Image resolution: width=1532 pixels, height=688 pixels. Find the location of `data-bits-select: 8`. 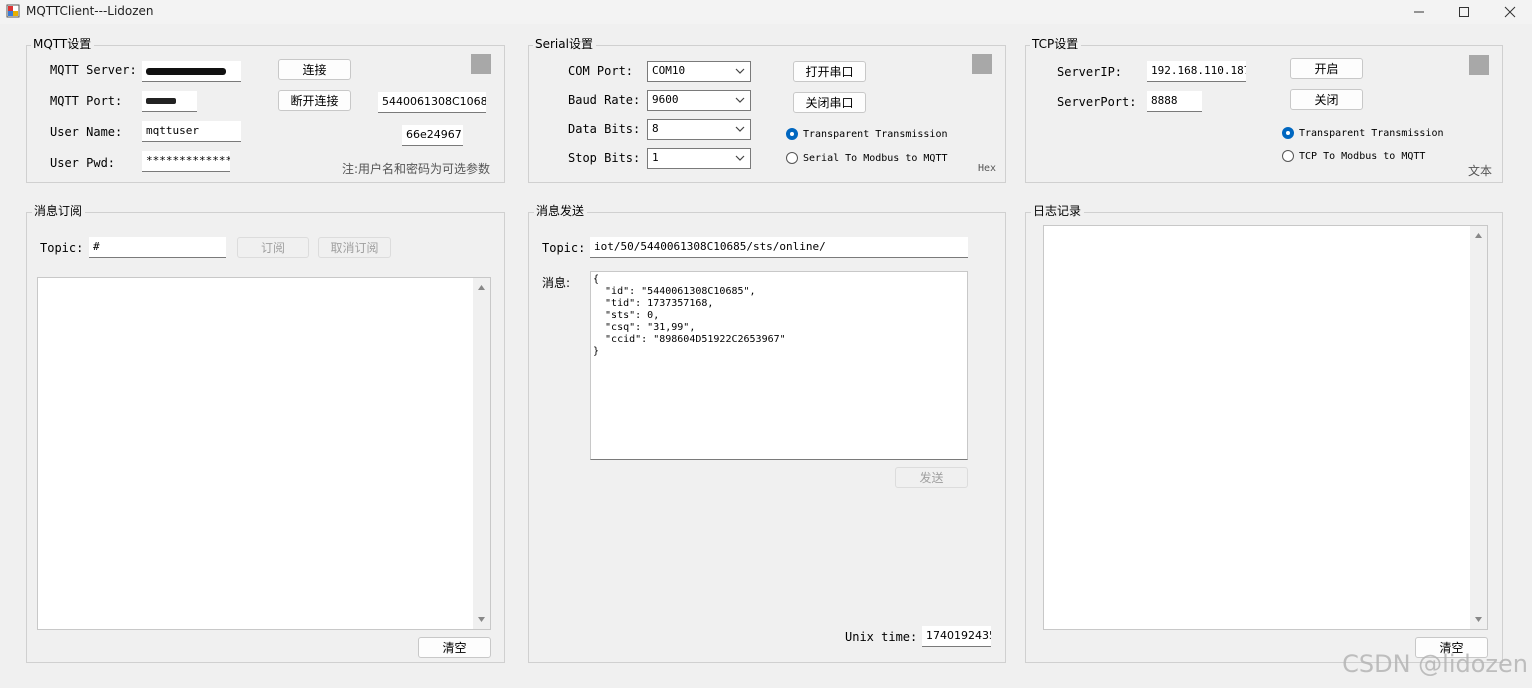

data-bits-select: 8 is located at coordinates (699, 129).